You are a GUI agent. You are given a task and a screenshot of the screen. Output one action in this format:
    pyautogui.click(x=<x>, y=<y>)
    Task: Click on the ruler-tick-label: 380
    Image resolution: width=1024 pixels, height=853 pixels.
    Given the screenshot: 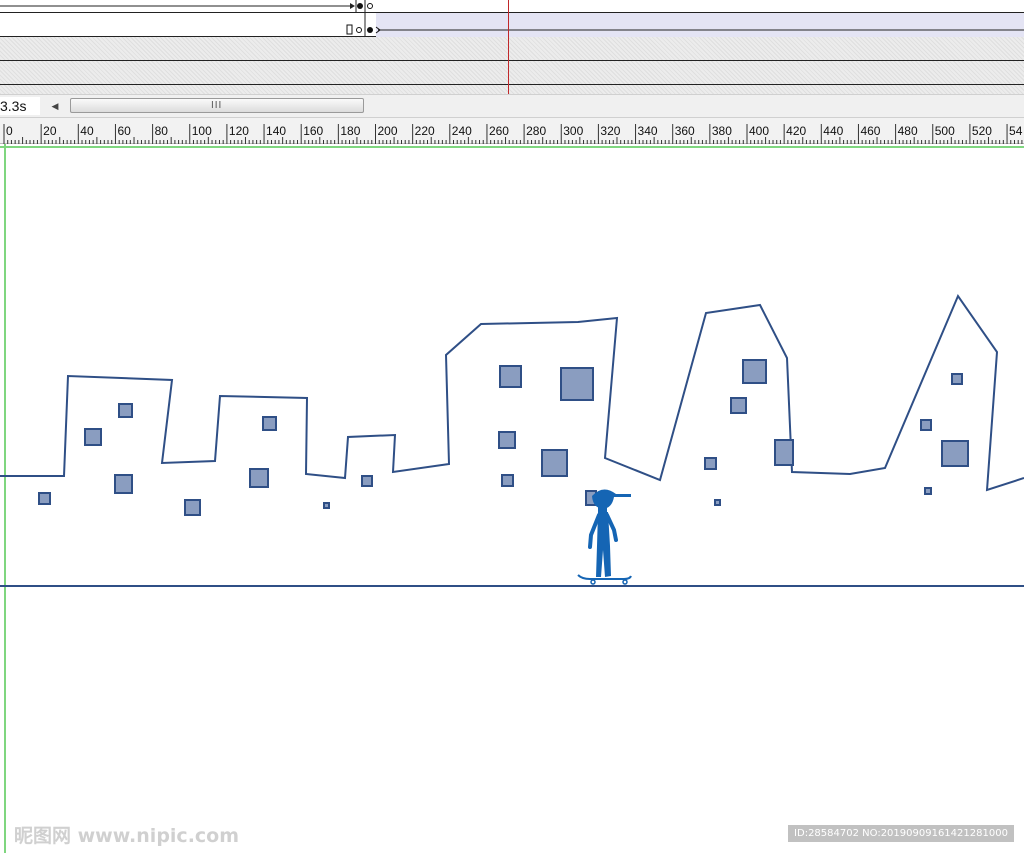 What is the action you would take?
    pyautogui.click(x=722, y=131)
    